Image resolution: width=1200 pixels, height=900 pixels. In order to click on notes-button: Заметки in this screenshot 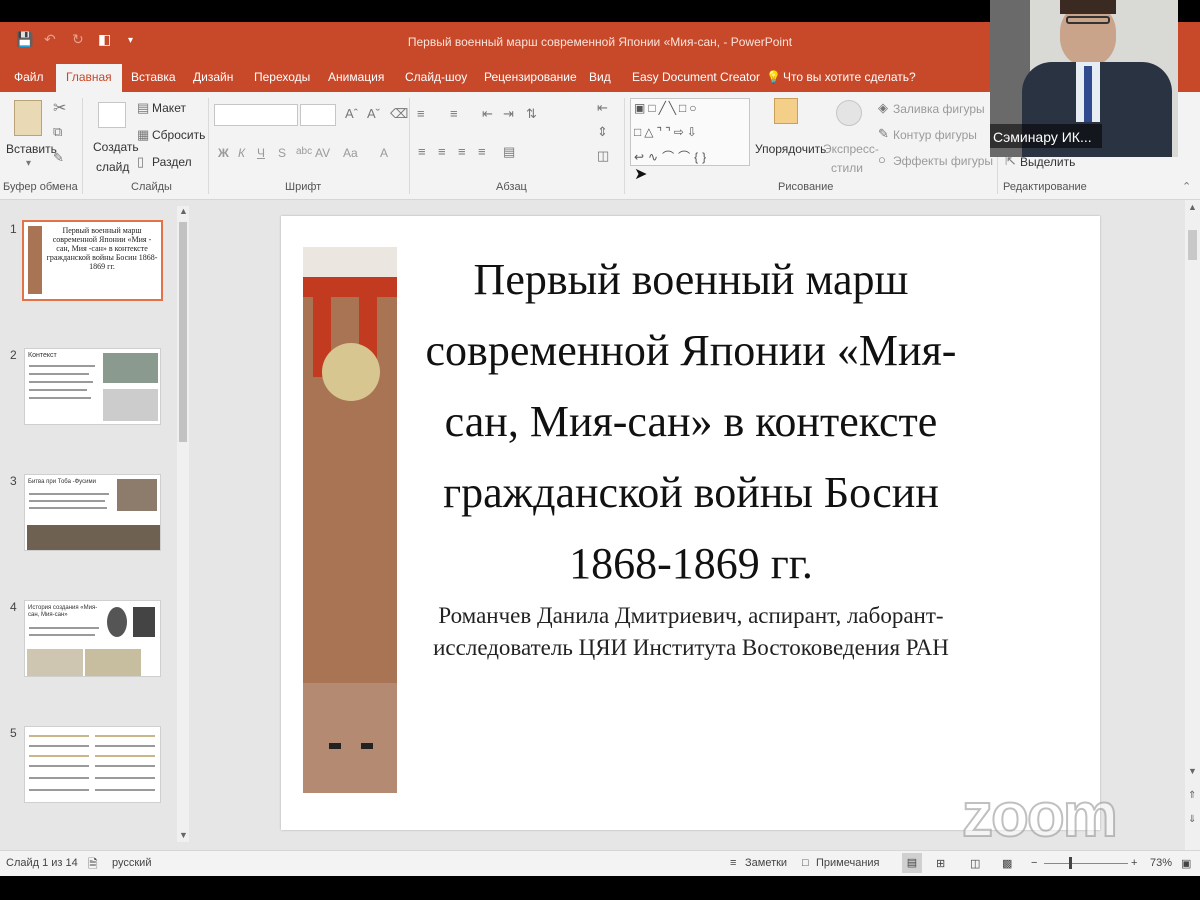, I will do `click(766, 863)`.